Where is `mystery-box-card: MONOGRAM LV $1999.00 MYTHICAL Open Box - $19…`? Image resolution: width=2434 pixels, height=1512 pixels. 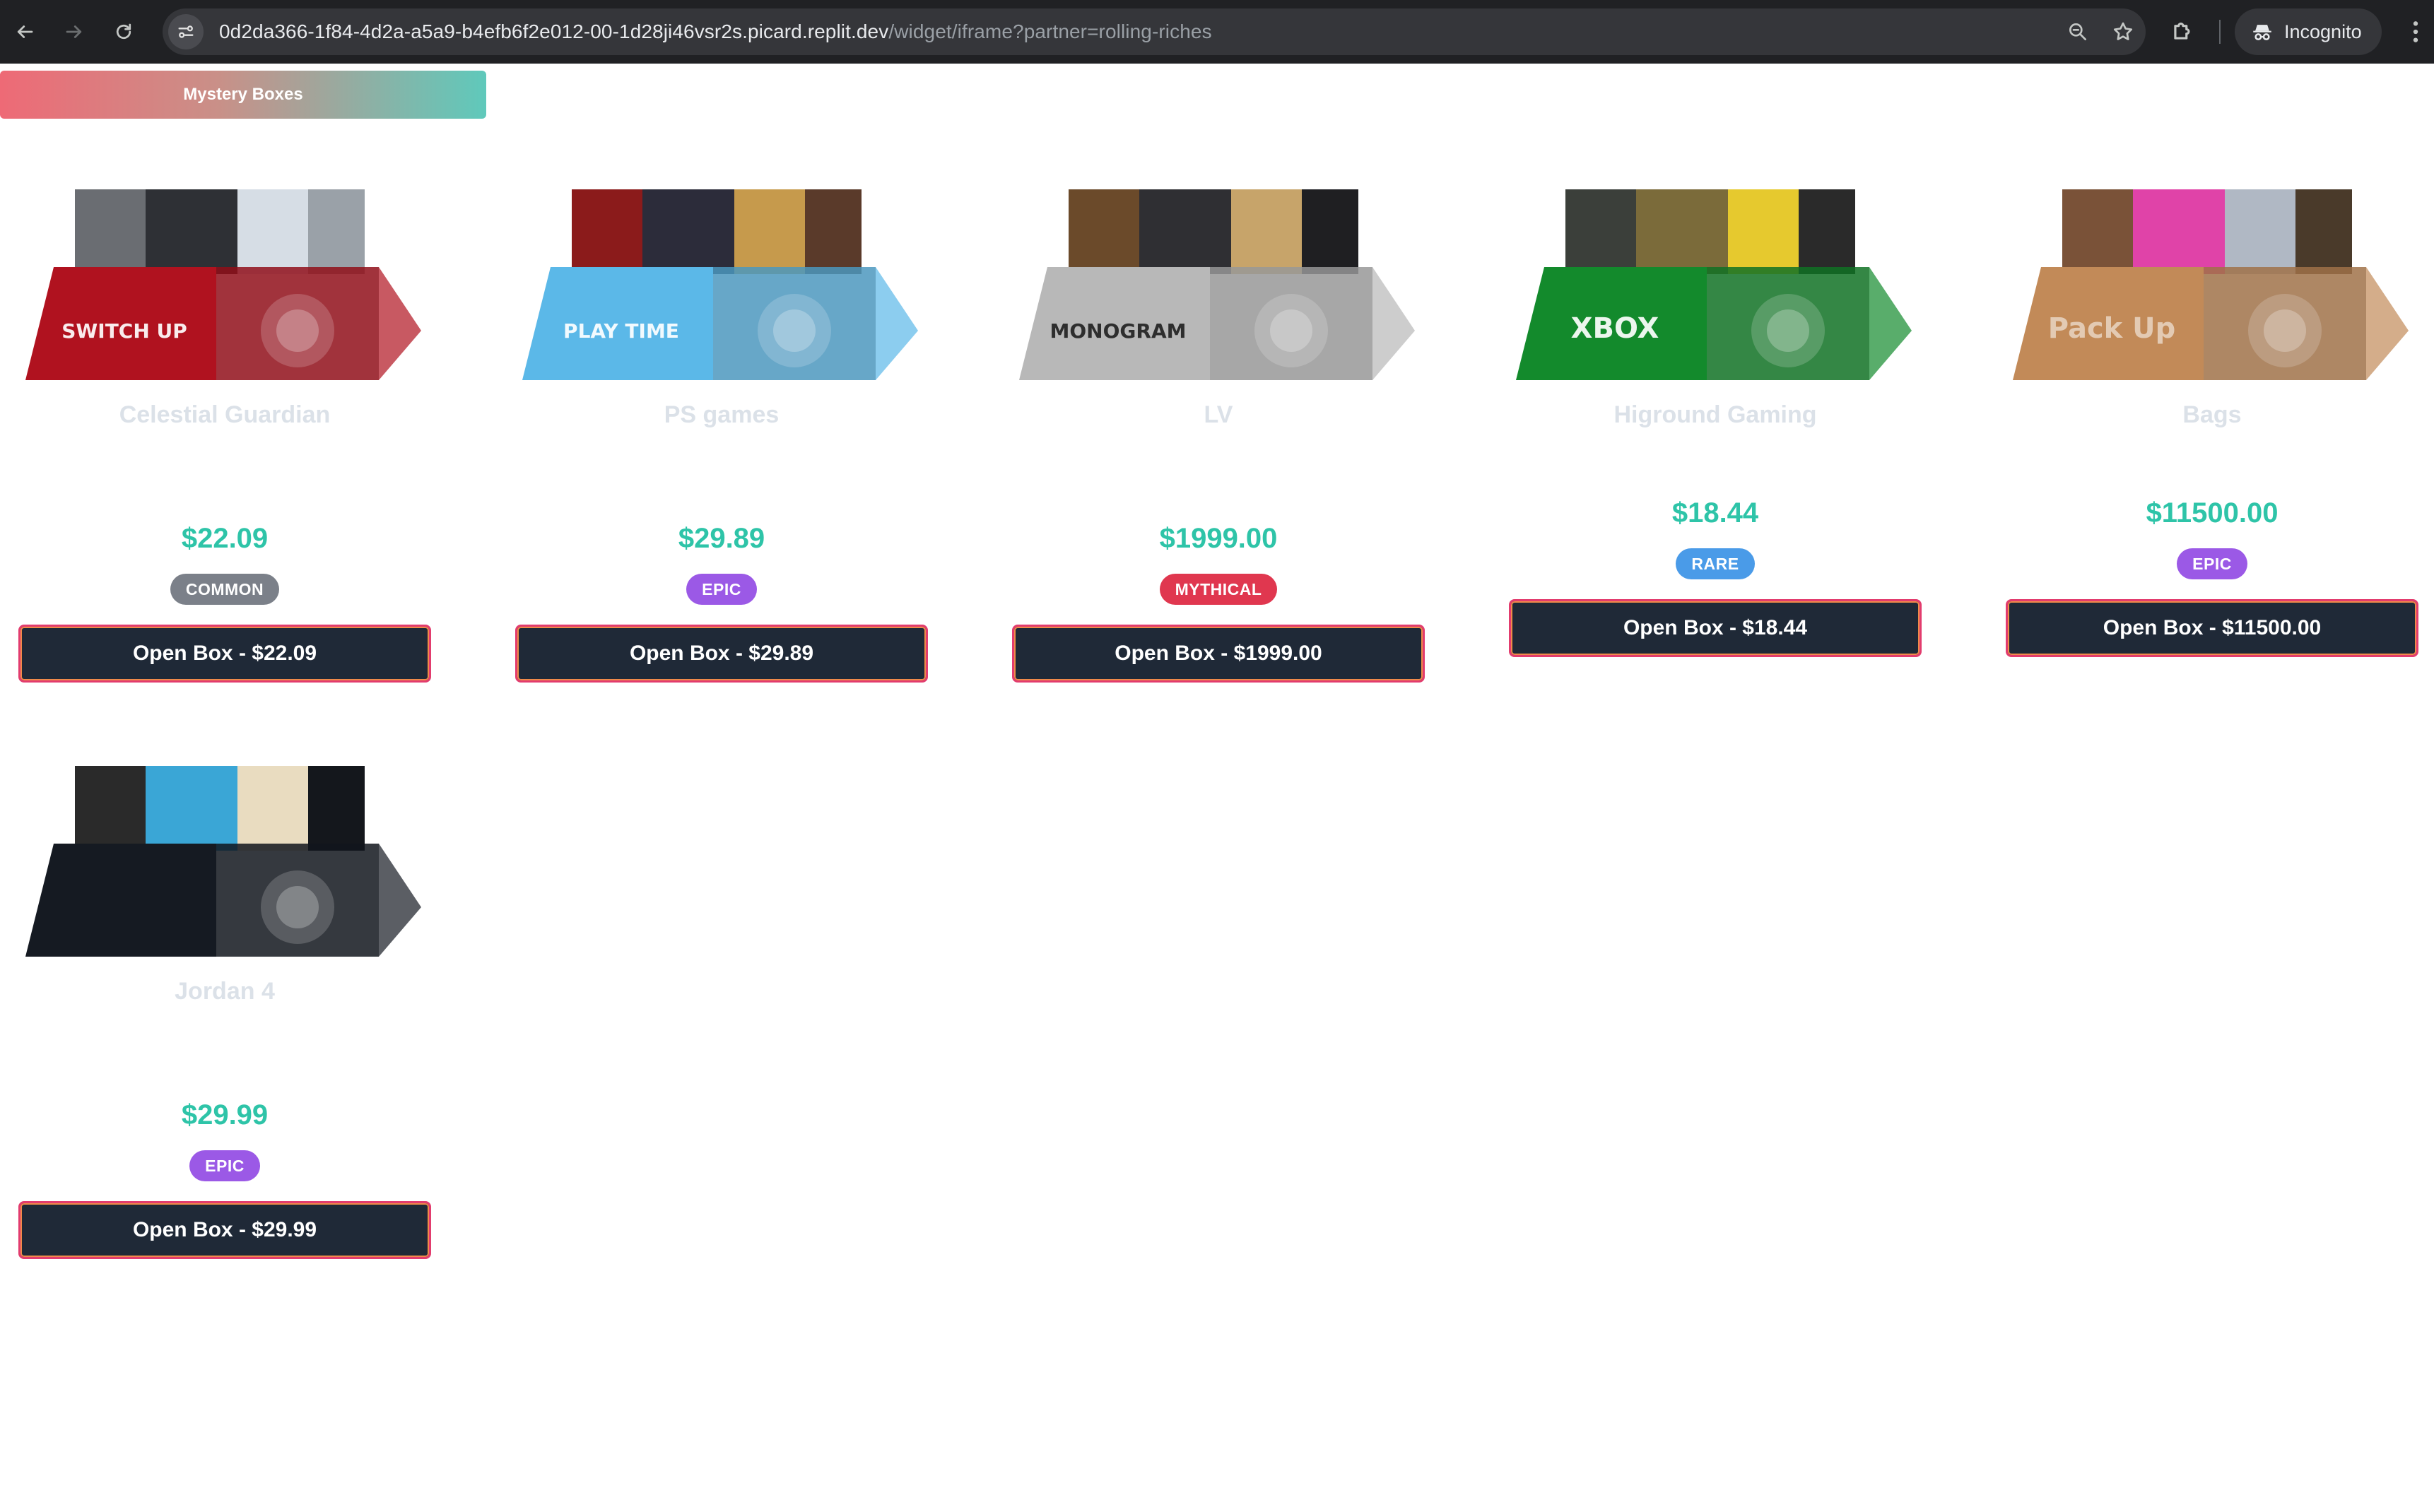 mystery-box-card: MONOGRAM LV $1999.00 MYTHICAL Open Box - $19… is located at coordinates (1213, 472).